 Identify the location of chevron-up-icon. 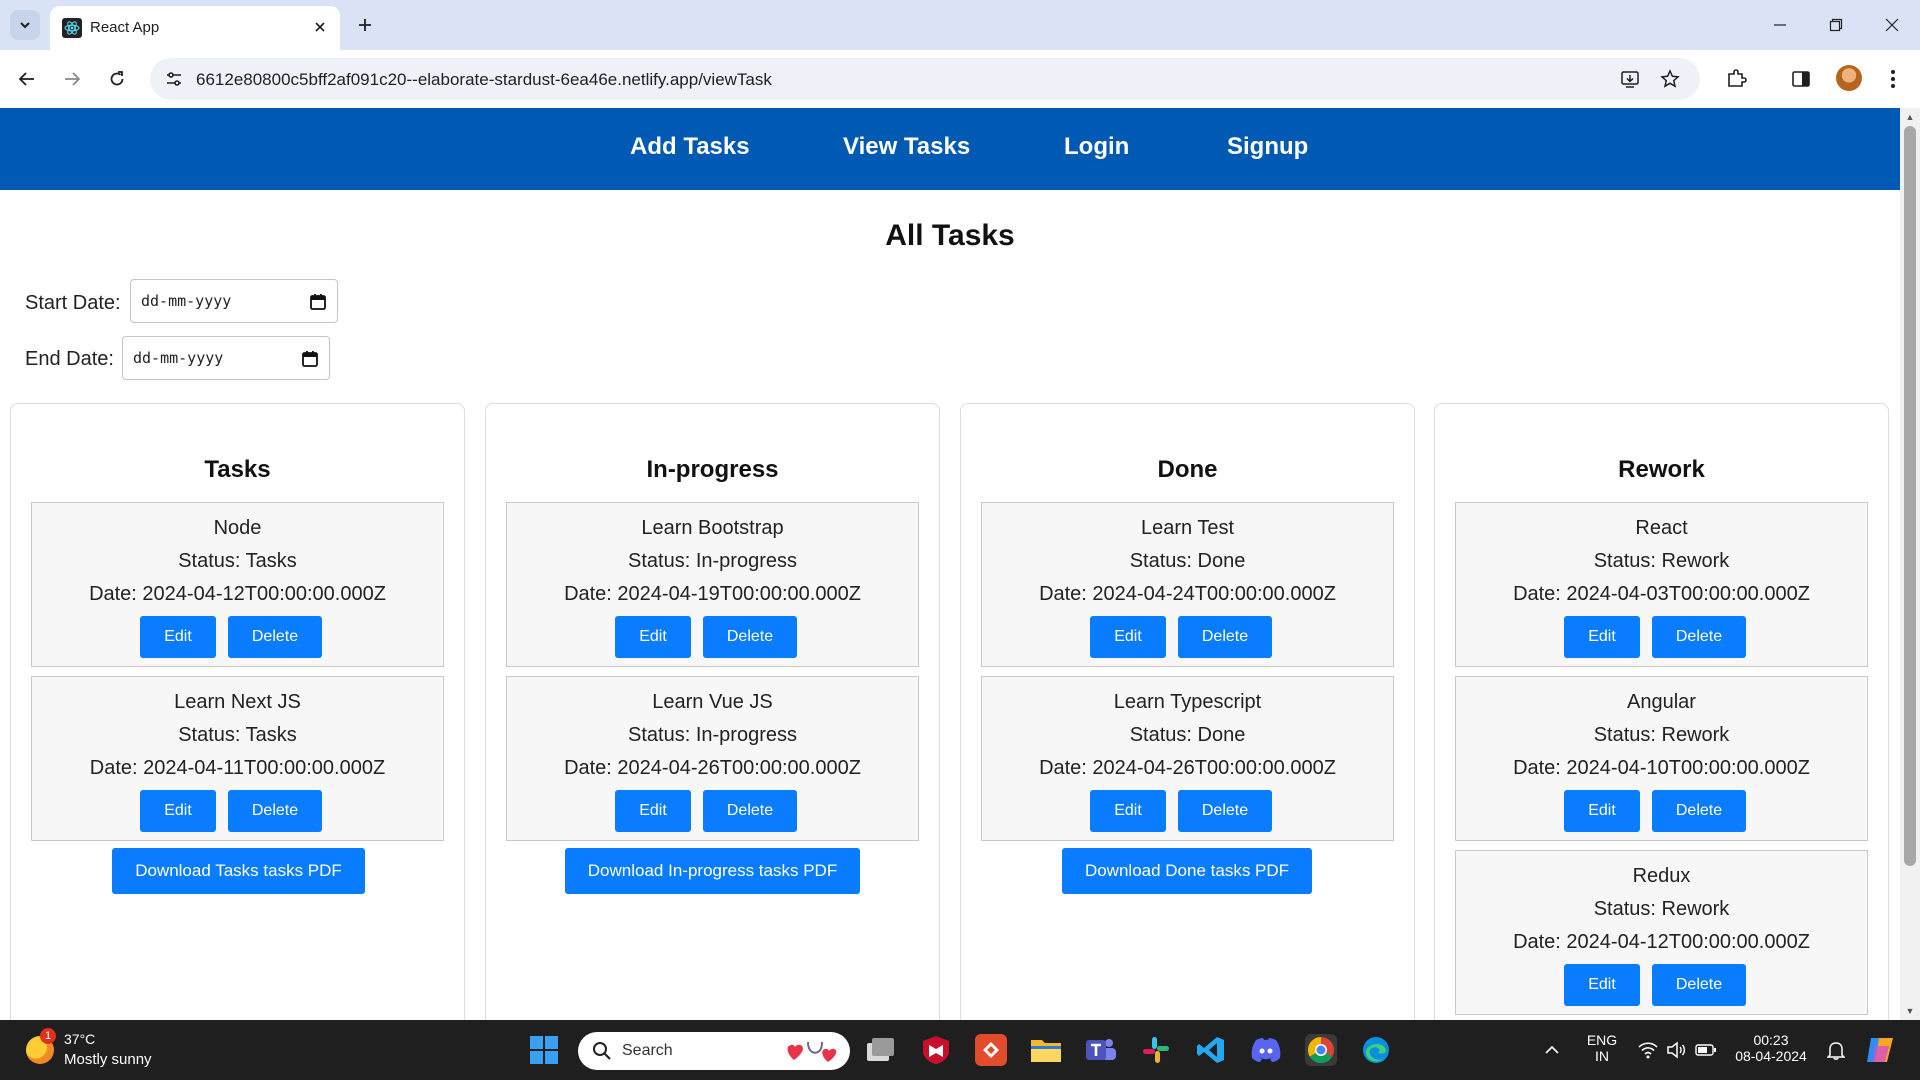
(1552, 1049).